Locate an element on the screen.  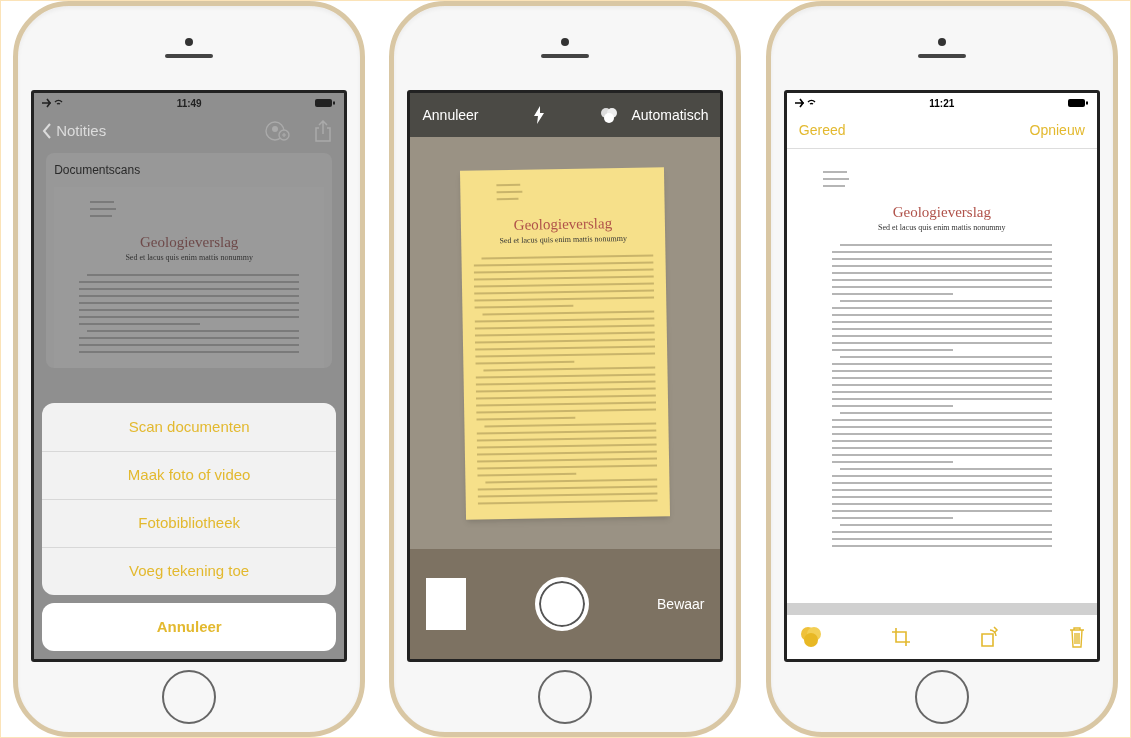
flash-icon is located at coordinates (539, 115).